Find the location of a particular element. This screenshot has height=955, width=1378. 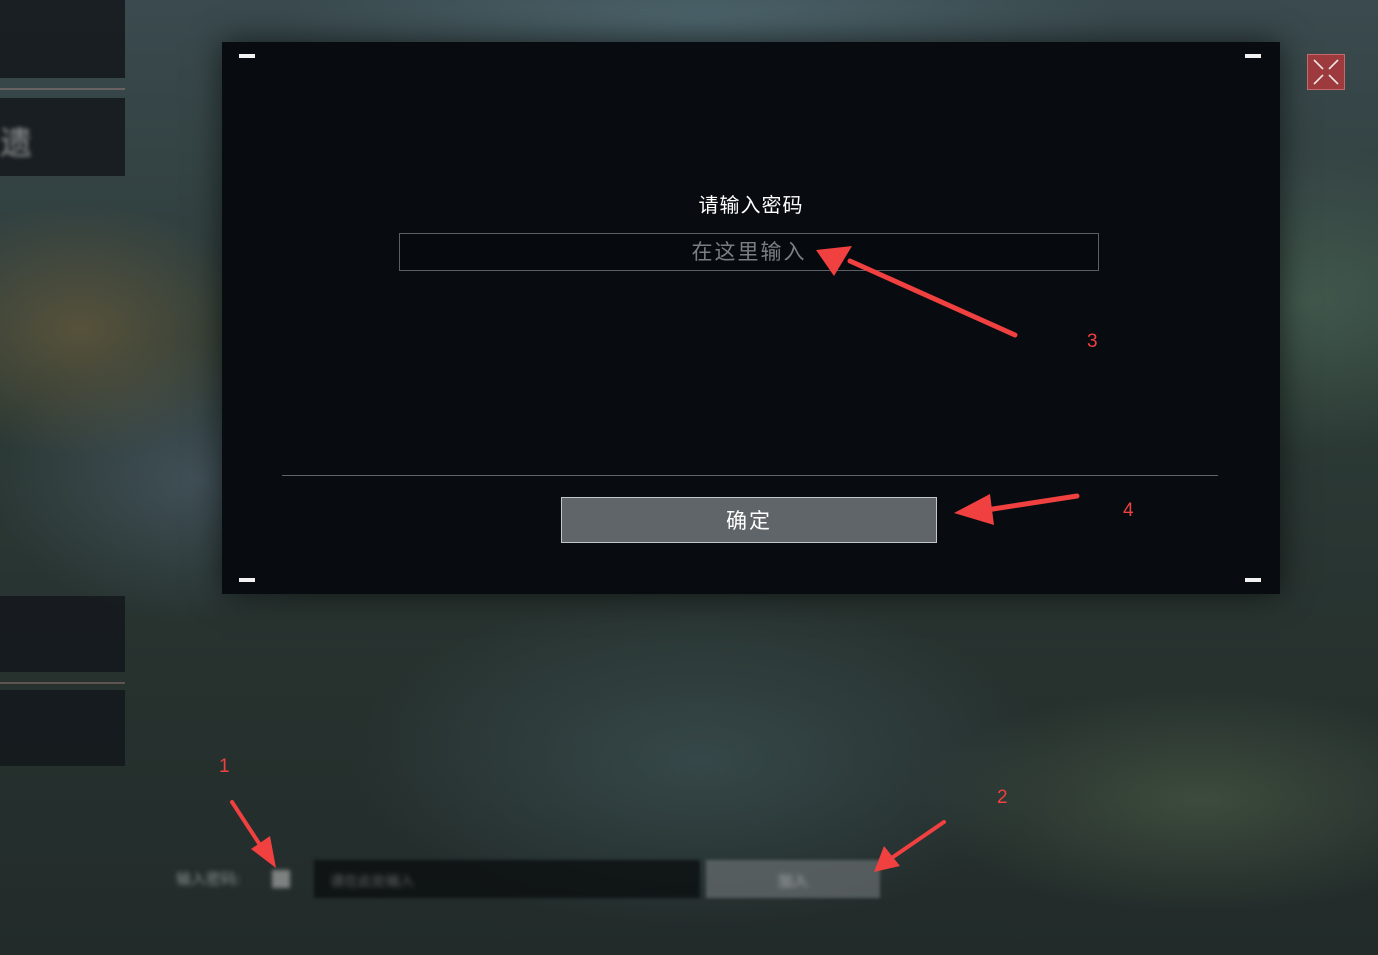

room-join-button: 加入 is located at coordinates (793, 879).